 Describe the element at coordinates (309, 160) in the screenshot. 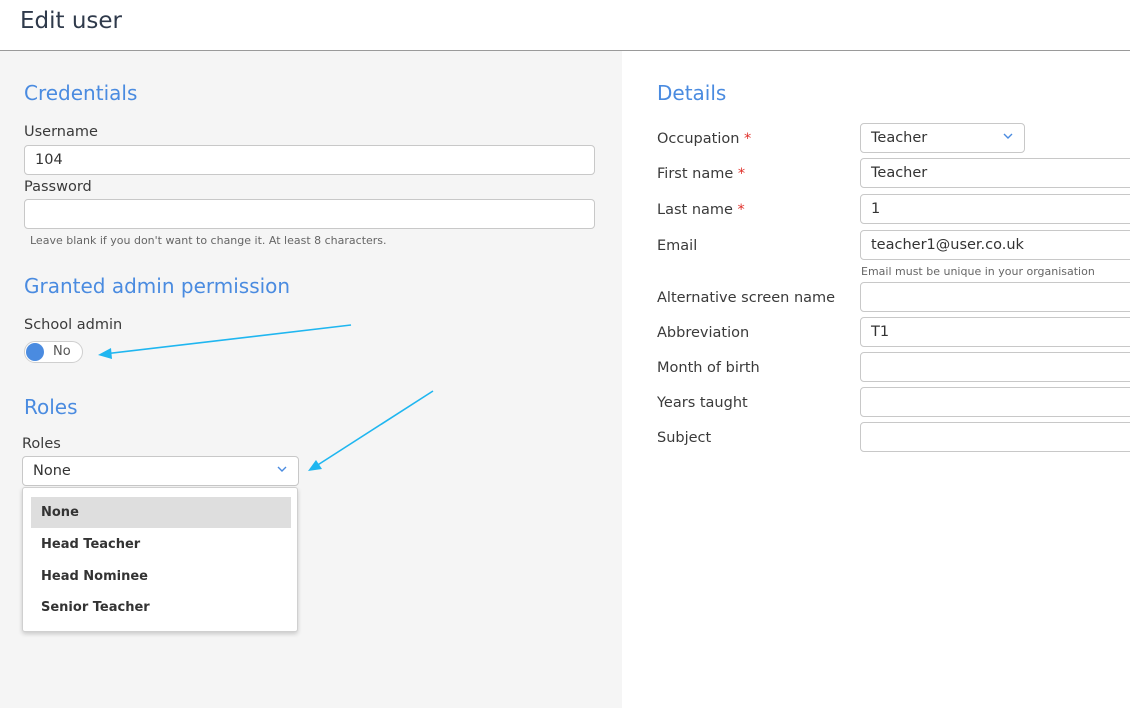

I see `username-input: 104` at that location.